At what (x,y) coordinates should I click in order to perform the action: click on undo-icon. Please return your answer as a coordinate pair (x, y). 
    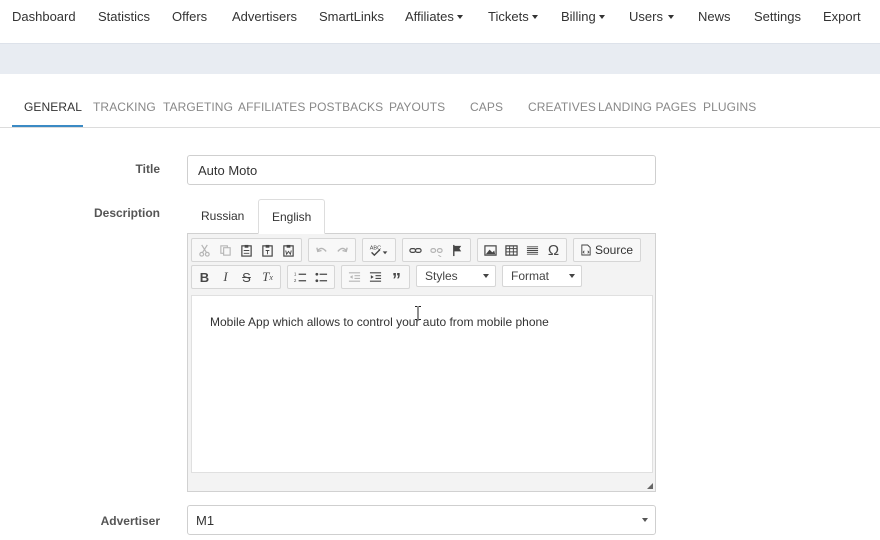
    Looking at the image, I should click on (321, 250).